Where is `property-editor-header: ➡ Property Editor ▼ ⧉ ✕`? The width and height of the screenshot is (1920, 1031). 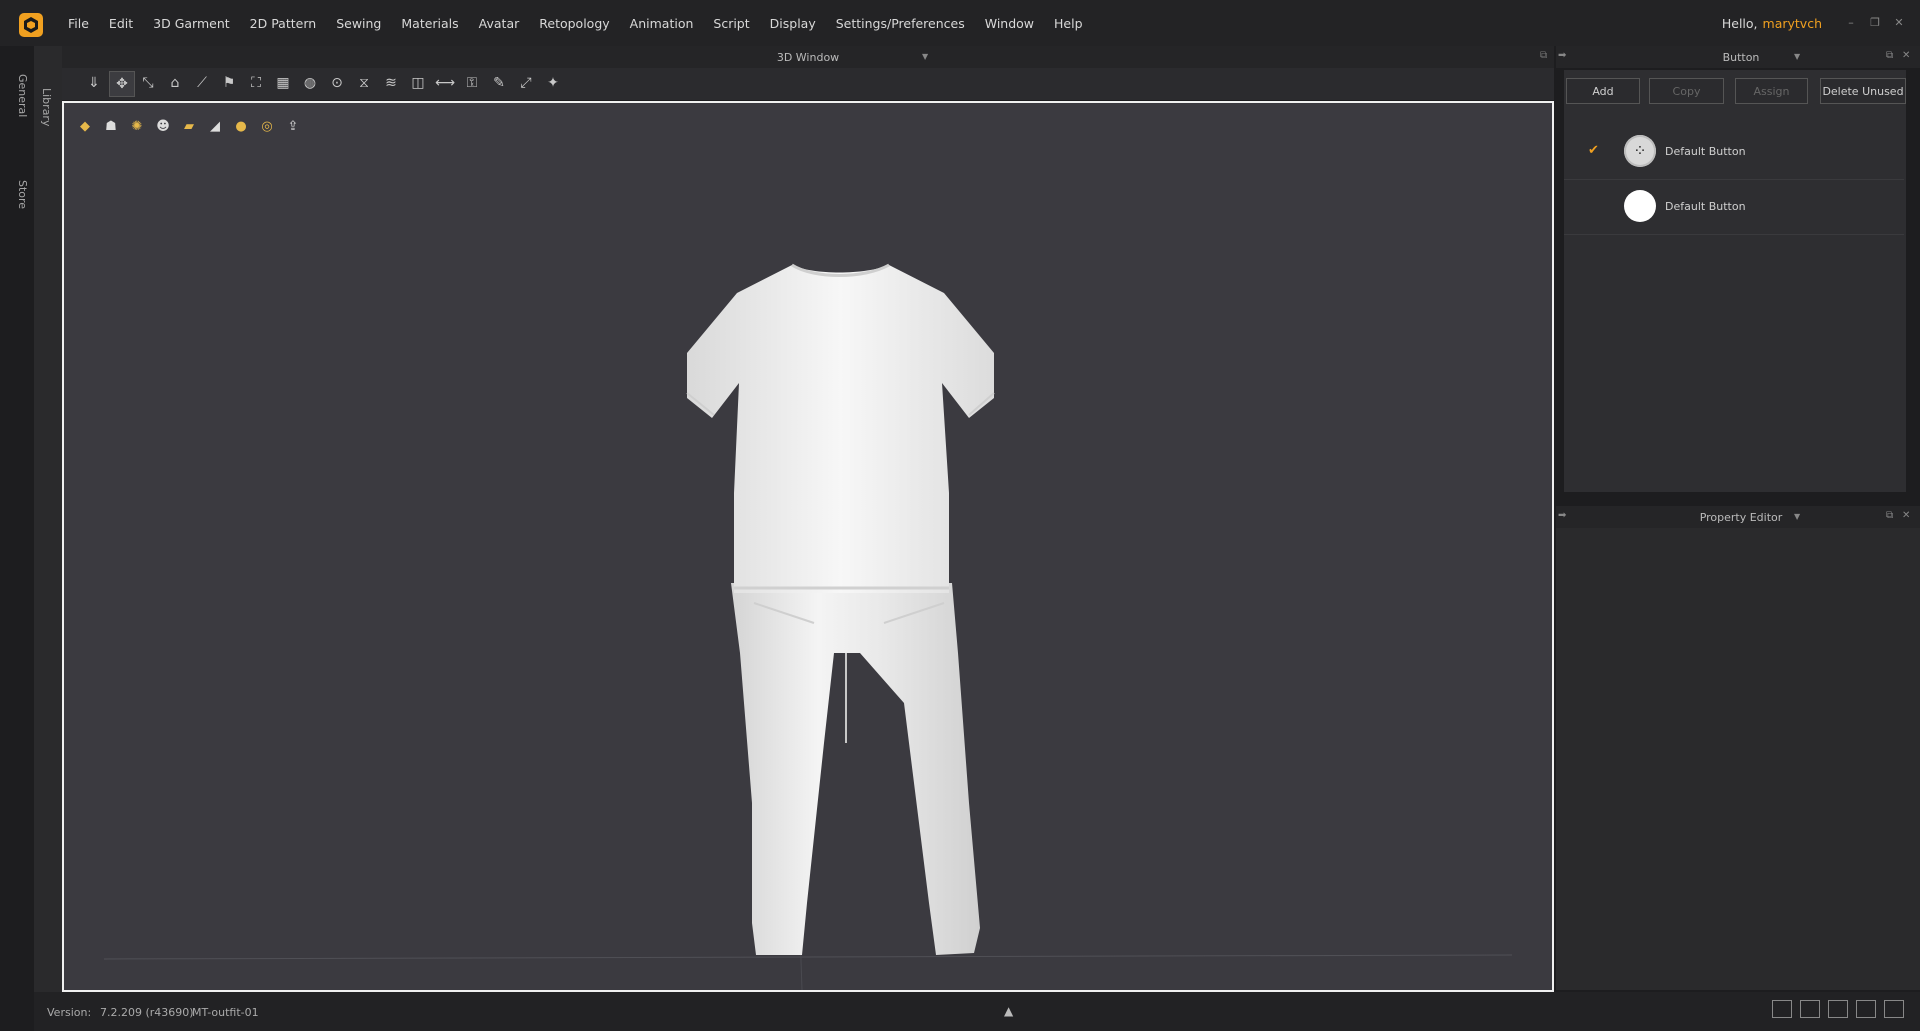 property-editor-header: ➡ Property Editor ▼ ⧉ ✕ is located at coordinates (1738, 517).